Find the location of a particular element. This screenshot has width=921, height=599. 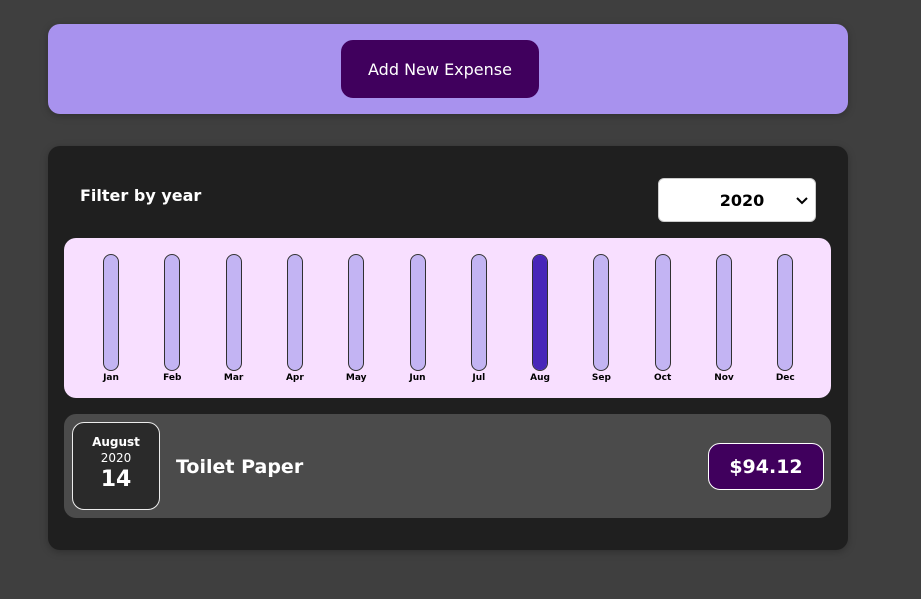

chart-bar-label: Apr is located at coordinates (294, 378).